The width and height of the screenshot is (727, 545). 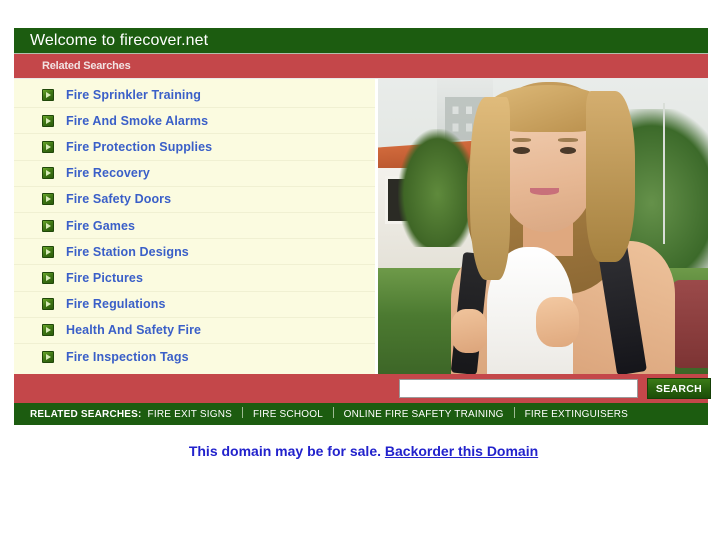 I want to click on link-label: Health And Safety Fire, so click(x=134, y=330).